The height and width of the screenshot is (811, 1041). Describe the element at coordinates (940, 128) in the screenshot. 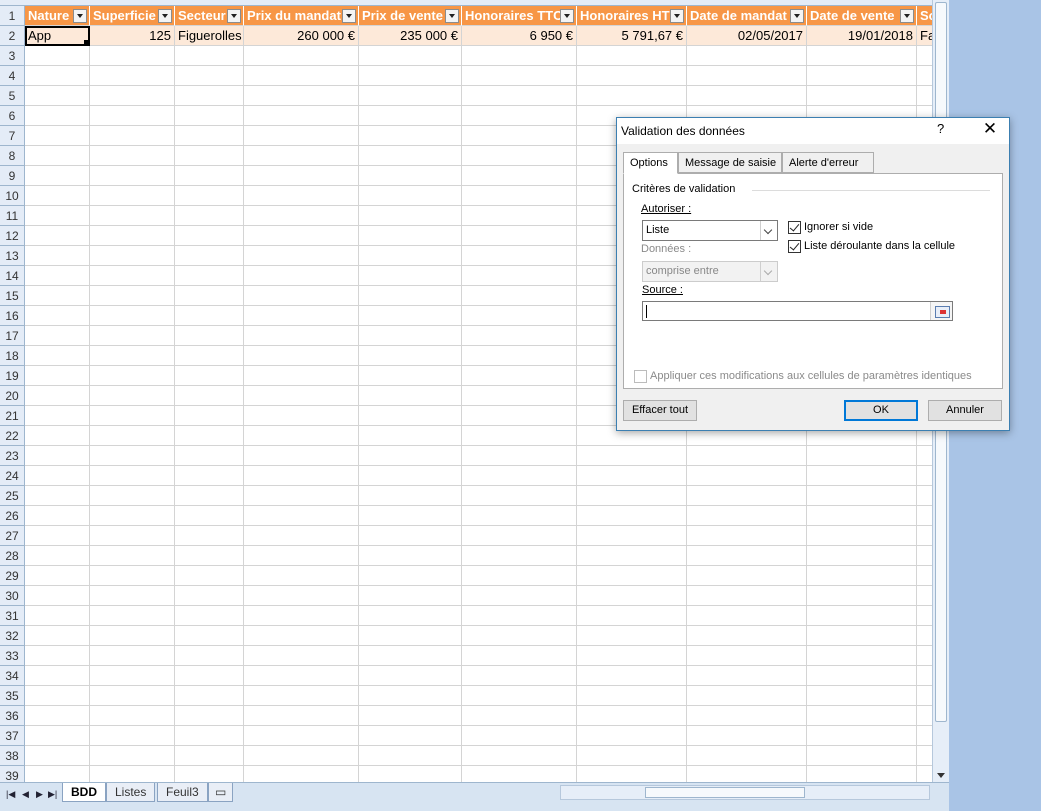

I see `help-icon: ?` at that location.